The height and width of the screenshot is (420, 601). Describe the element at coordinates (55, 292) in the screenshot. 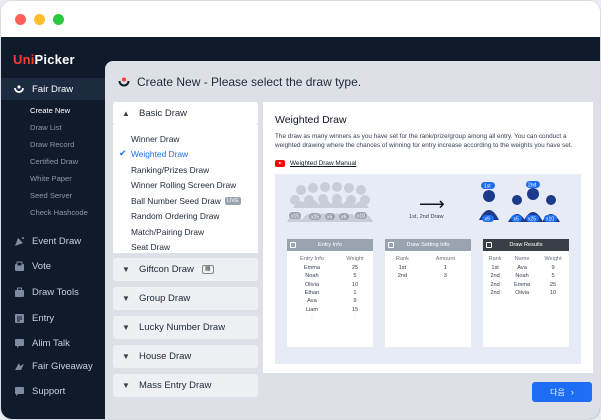

I see `sidebar-item-label: Draw Tools` at that location.